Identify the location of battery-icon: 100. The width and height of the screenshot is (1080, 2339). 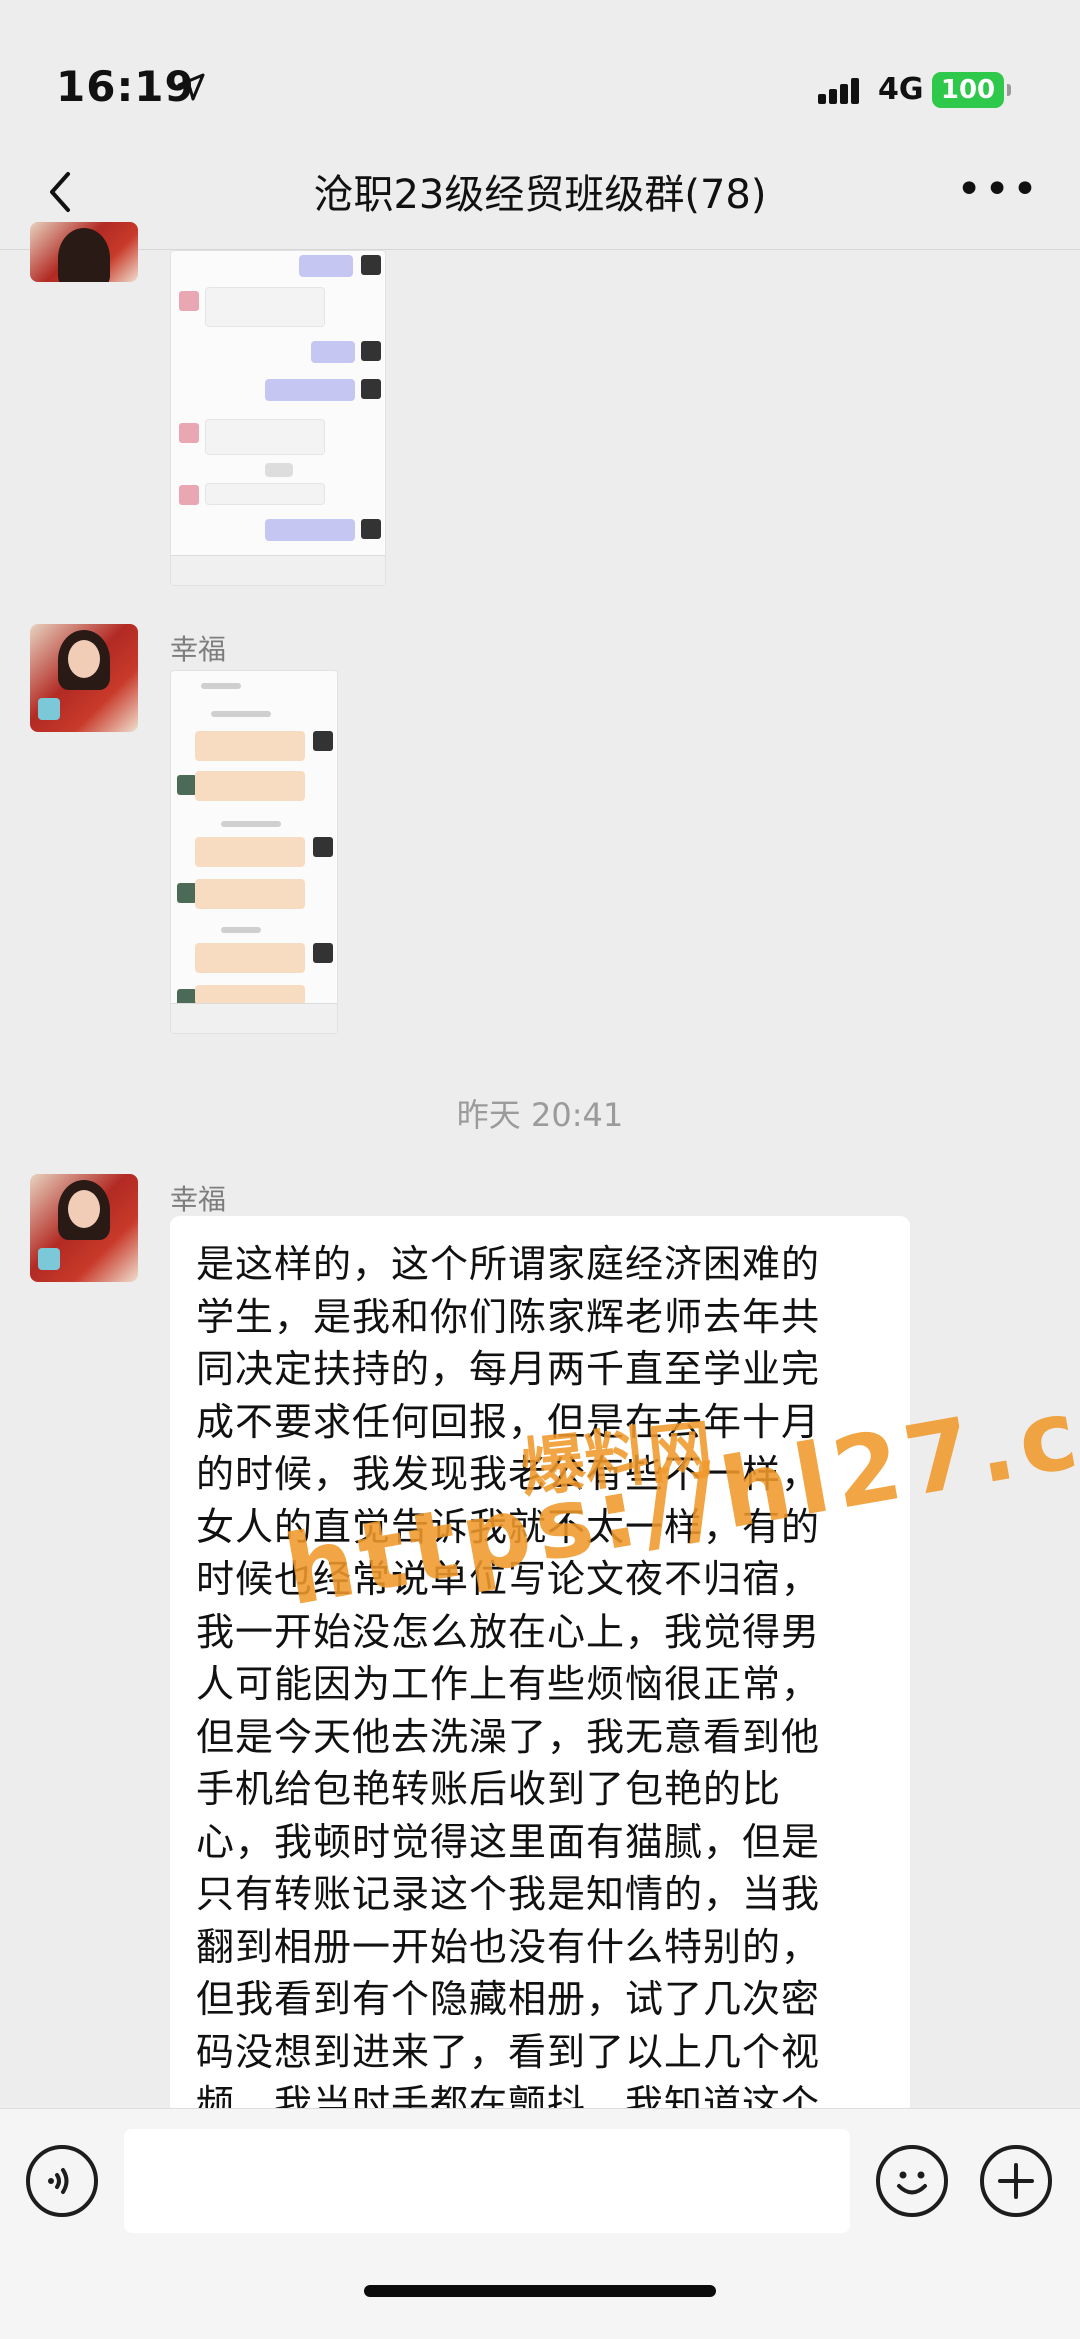
(971, 90).